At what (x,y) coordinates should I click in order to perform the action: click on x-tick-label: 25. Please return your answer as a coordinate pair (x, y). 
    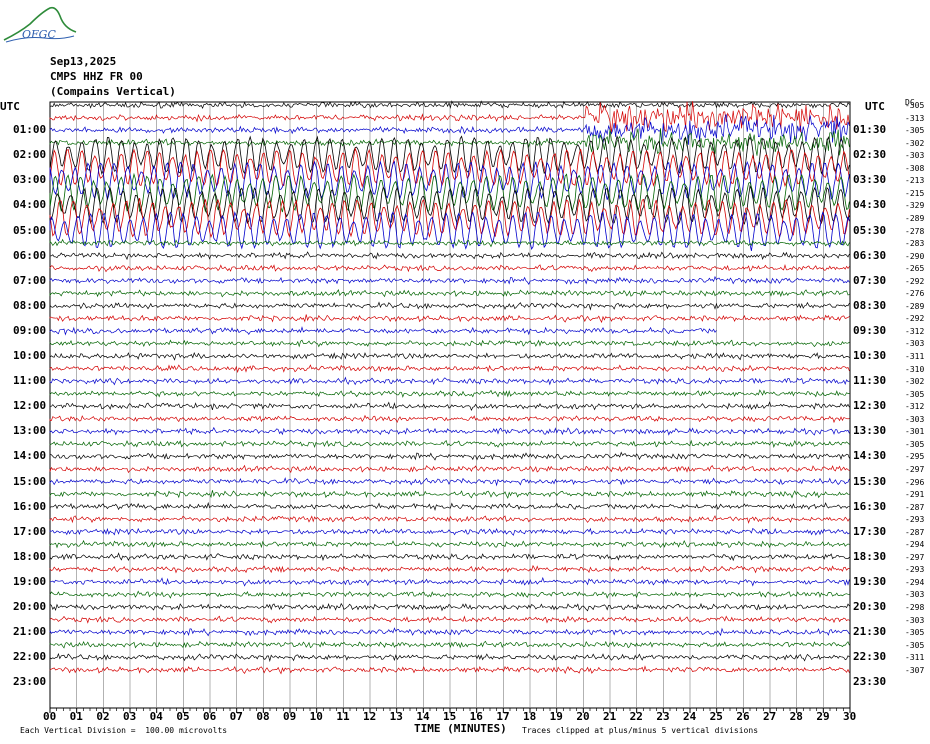
    Looking at the image, I should click on (716, 716).